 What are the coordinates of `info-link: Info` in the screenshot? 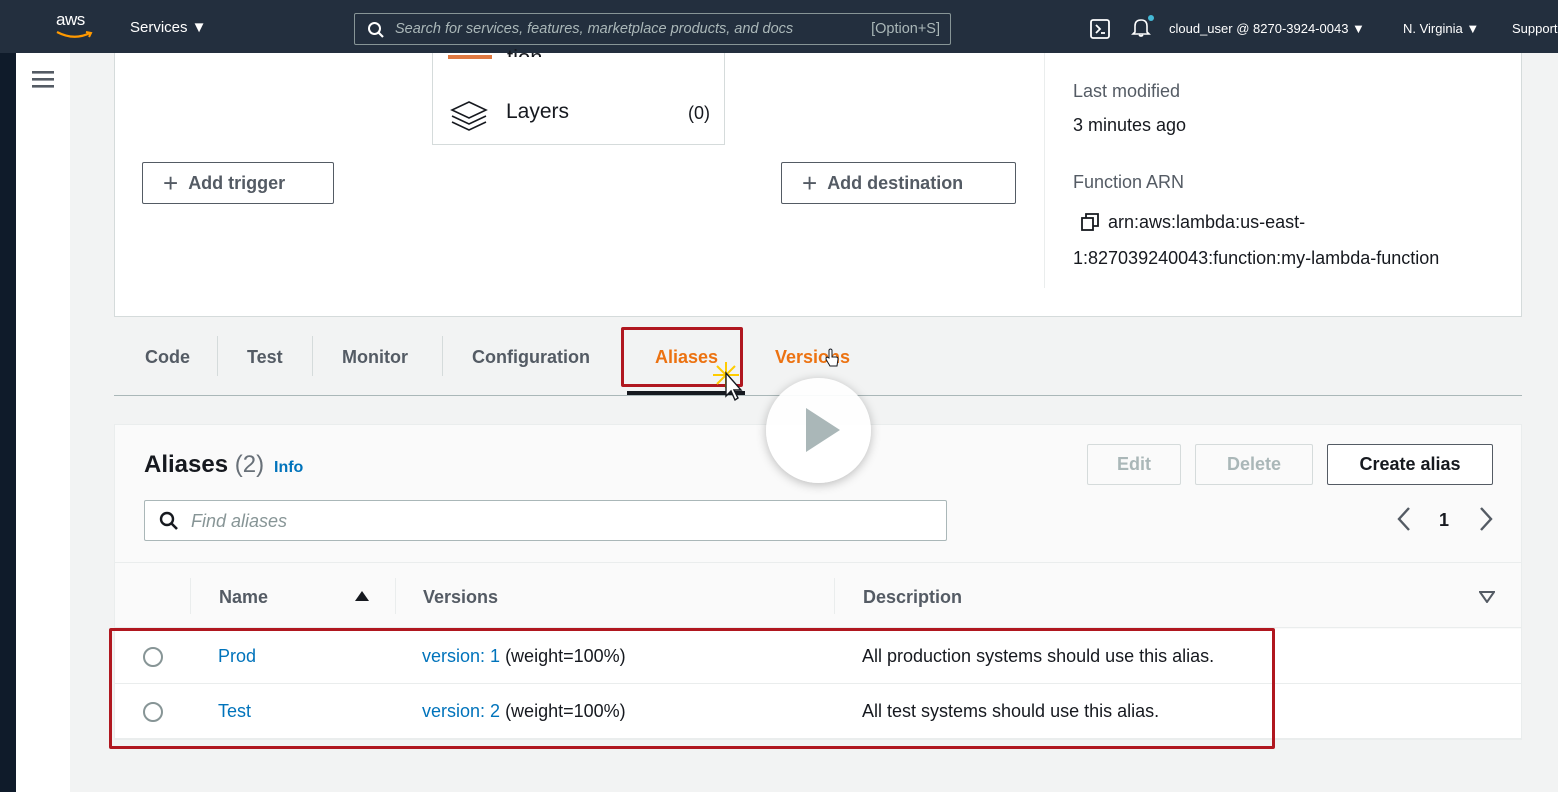 It's located at (288, 468).